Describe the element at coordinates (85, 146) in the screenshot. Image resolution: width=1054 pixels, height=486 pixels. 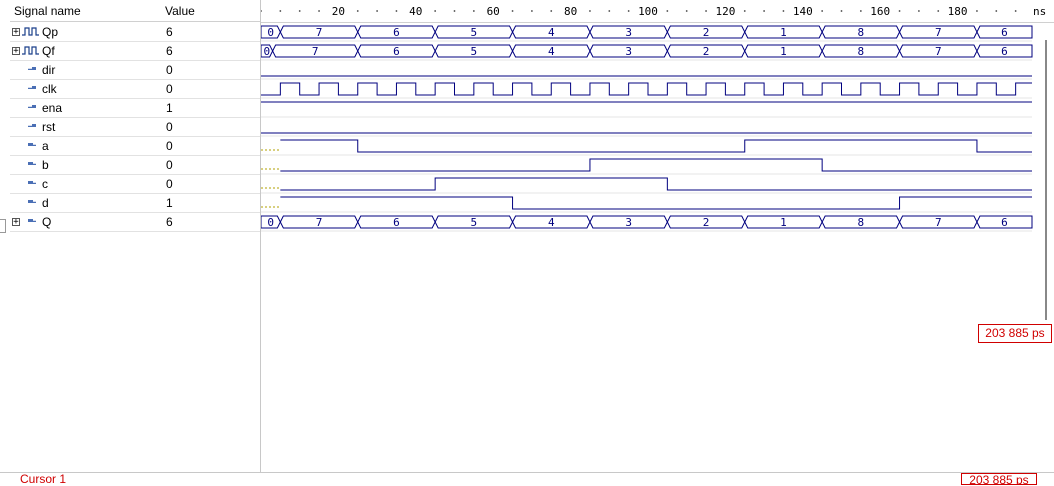
I see `signal-row-a: a` at that location.